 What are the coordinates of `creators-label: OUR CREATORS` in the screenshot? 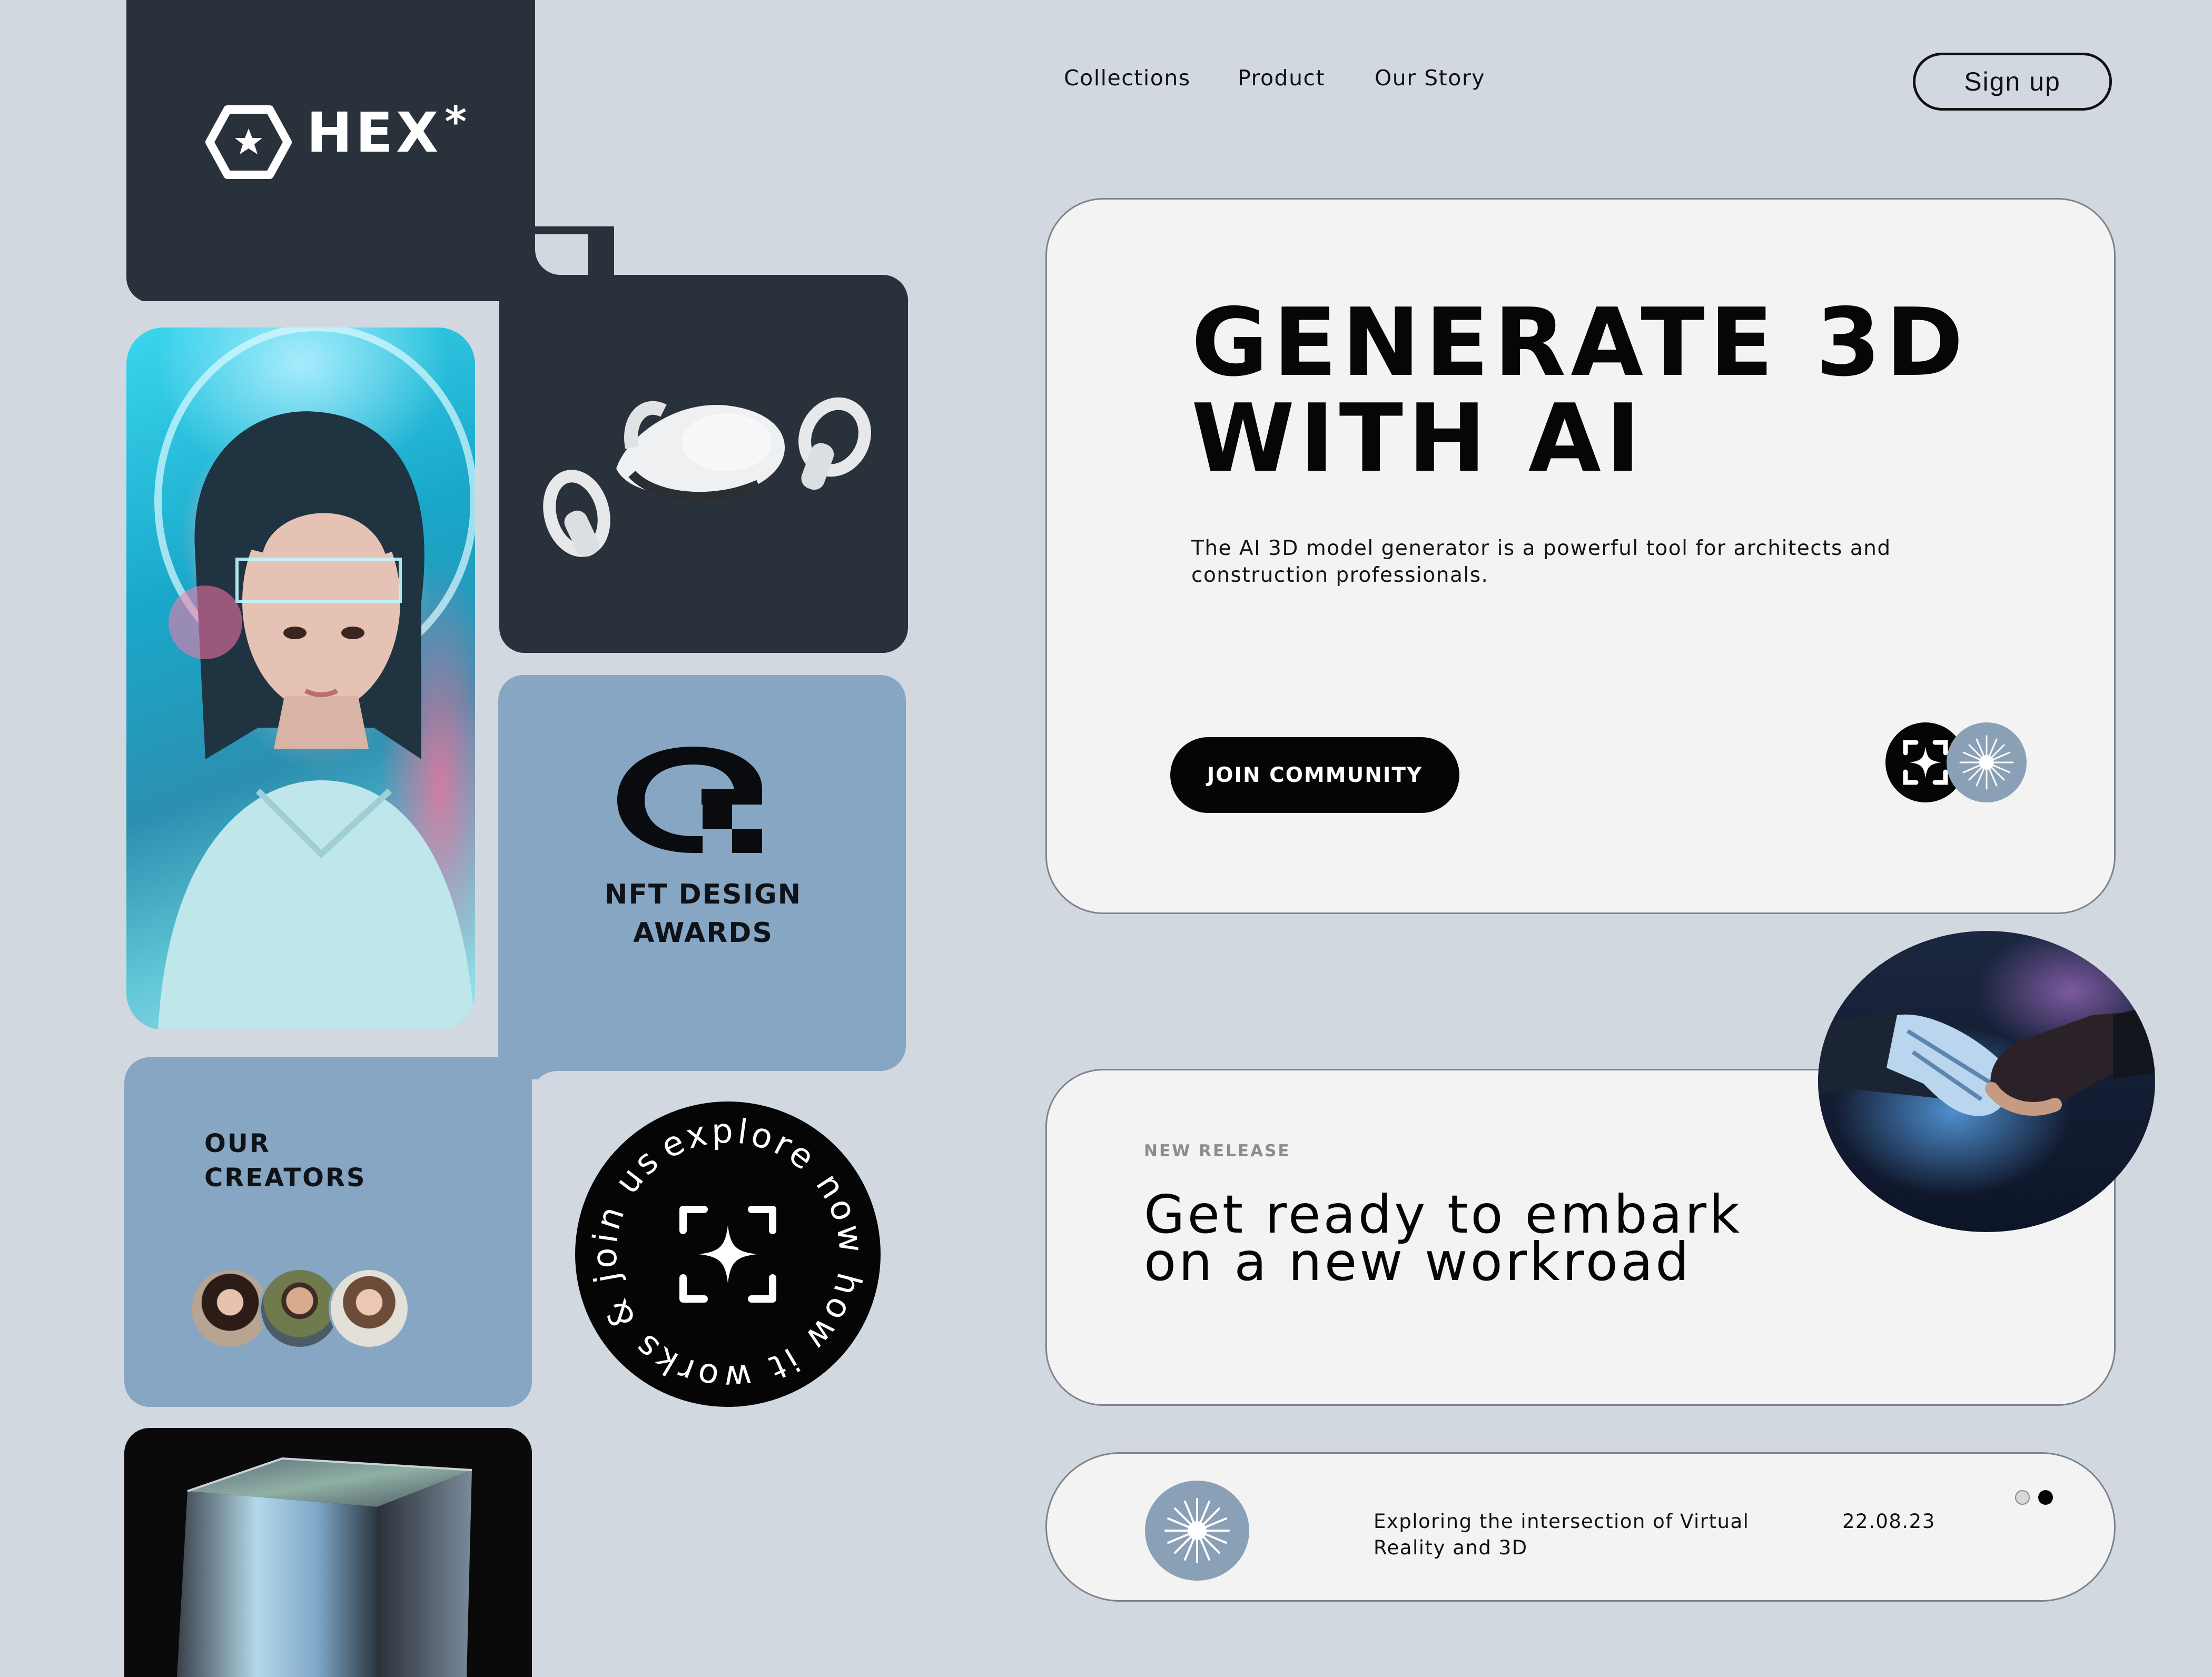 It's located at (285, 1161).